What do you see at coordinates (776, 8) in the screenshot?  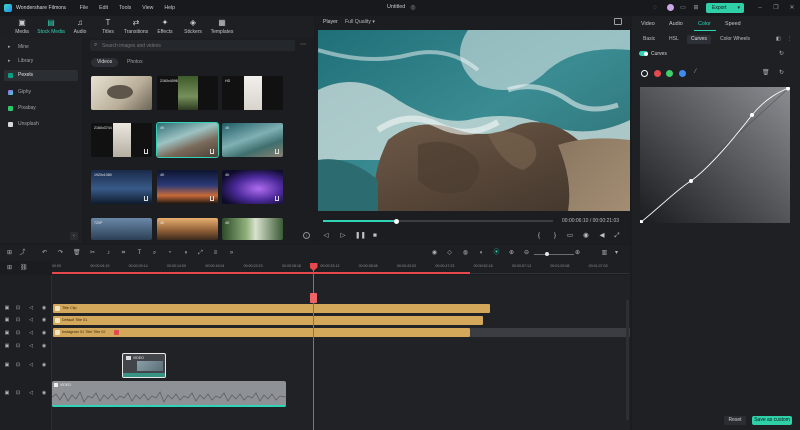 I see `maximize-icon: ❐` at bounding box center [776, 8].